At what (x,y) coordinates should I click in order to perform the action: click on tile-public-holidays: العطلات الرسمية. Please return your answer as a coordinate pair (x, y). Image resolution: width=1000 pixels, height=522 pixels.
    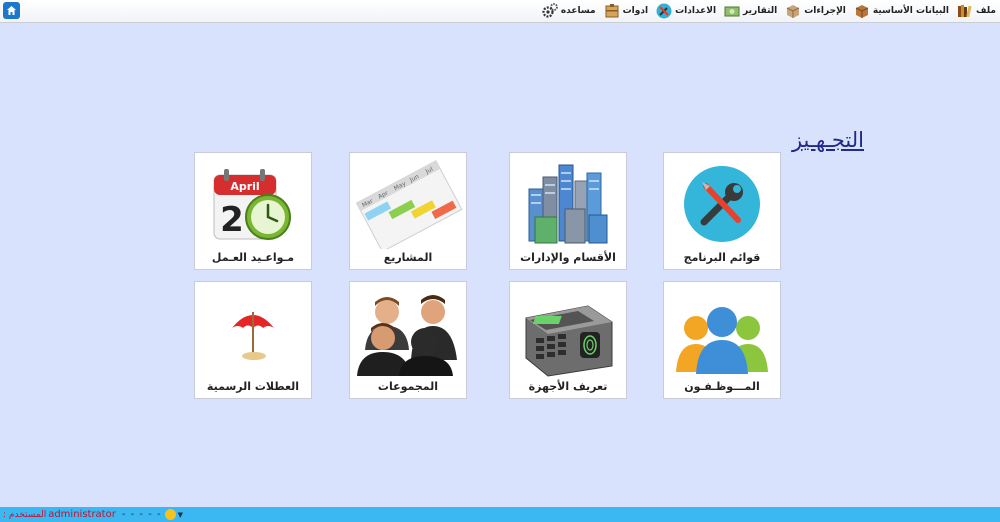
    Looking at the image, I should click on (253, 340).